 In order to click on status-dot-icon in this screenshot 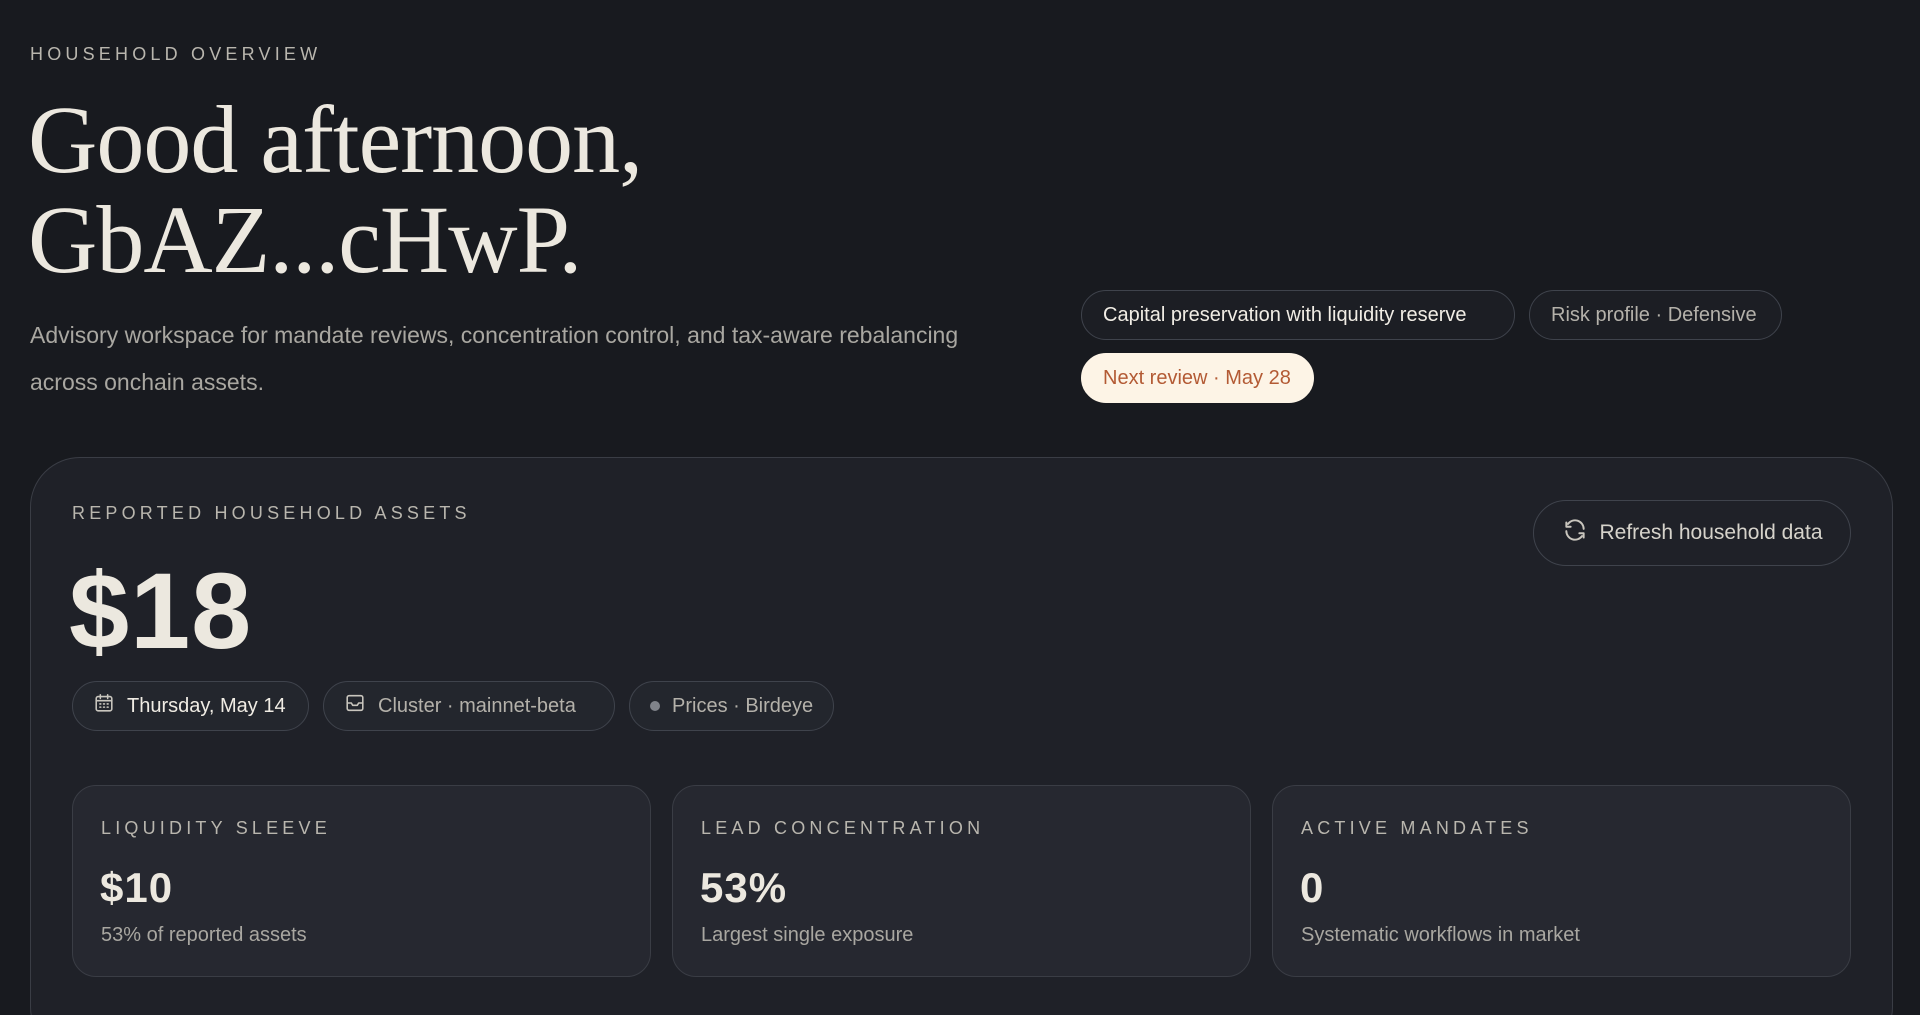, I will do `click(655, 706)`.